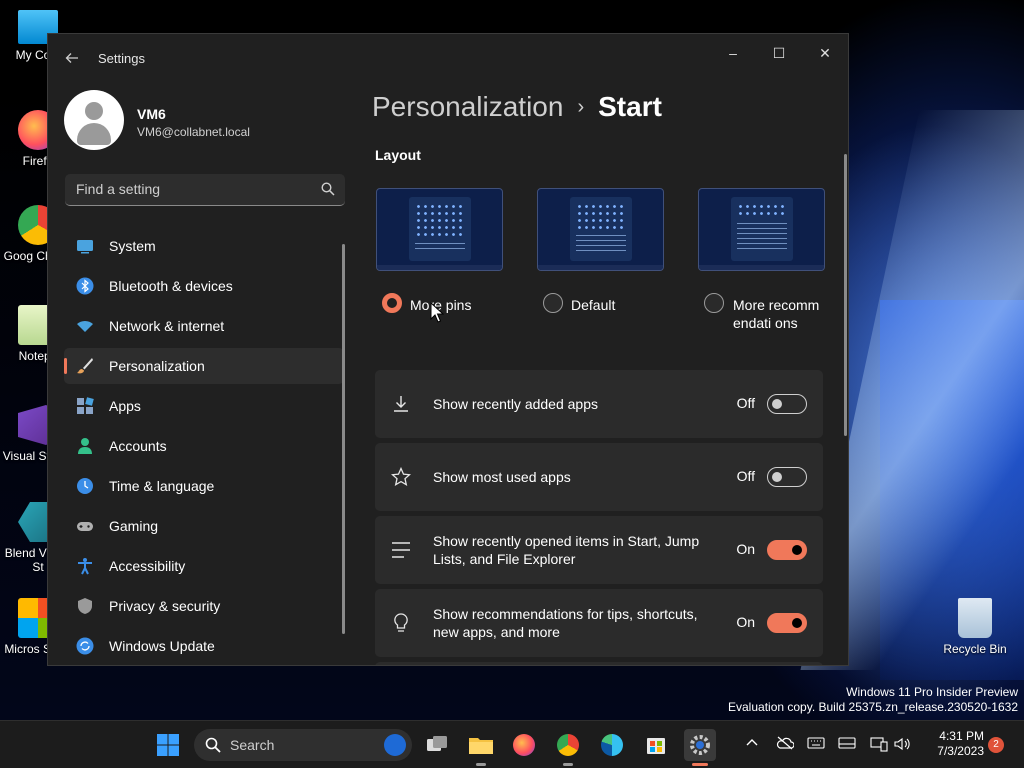 The width and height of the screenshot is (1024, 768). Describe the element at coordinates (440, 248) in the screenshot. I see `recommendation-lines` at that location.